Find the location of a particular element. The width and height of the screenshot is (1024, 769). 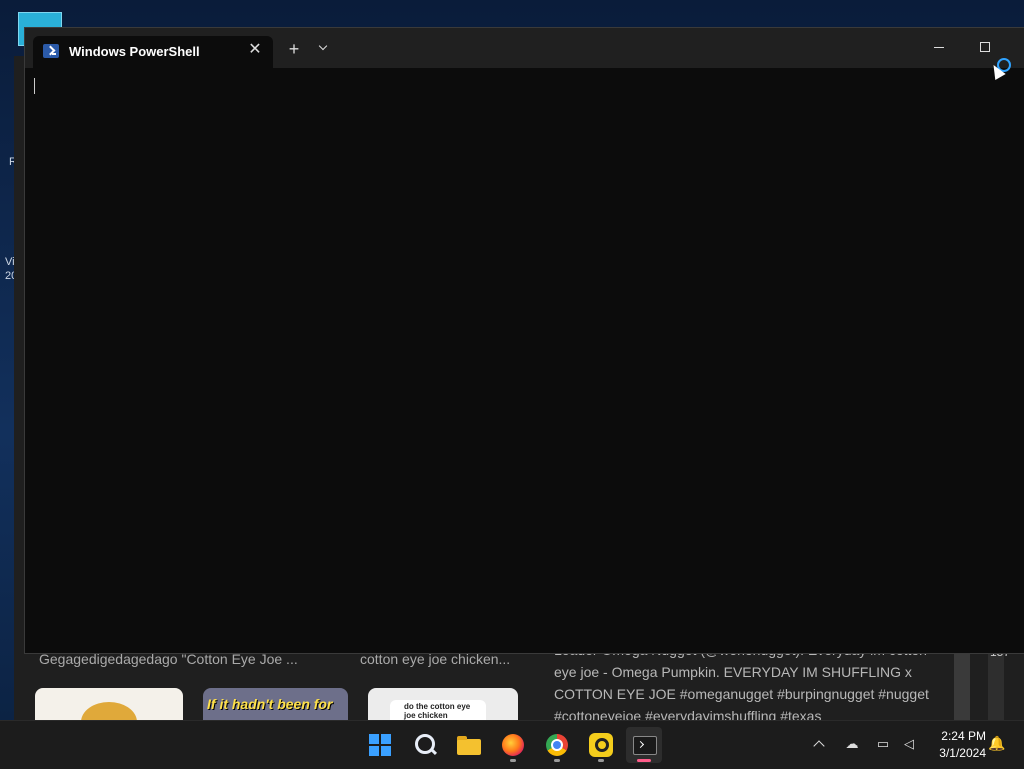

chevron-down-icon is located at coordinates (324, 49).